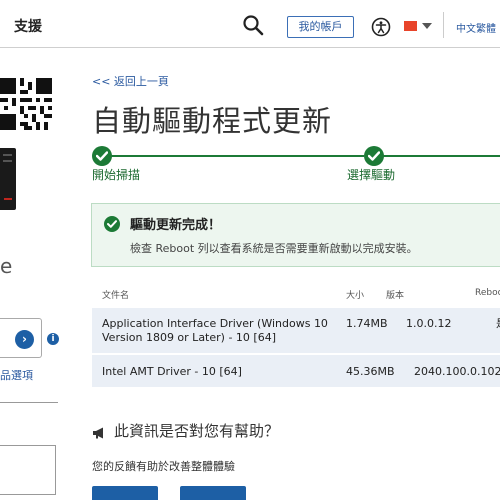  Describe the element at coordinates (295, 235) in the screenshot. I see `success-alert: 驅動更新完成！ 檢查 Reboot 列以查看系統是否需要重新啟動以完成安裝。` at that location.